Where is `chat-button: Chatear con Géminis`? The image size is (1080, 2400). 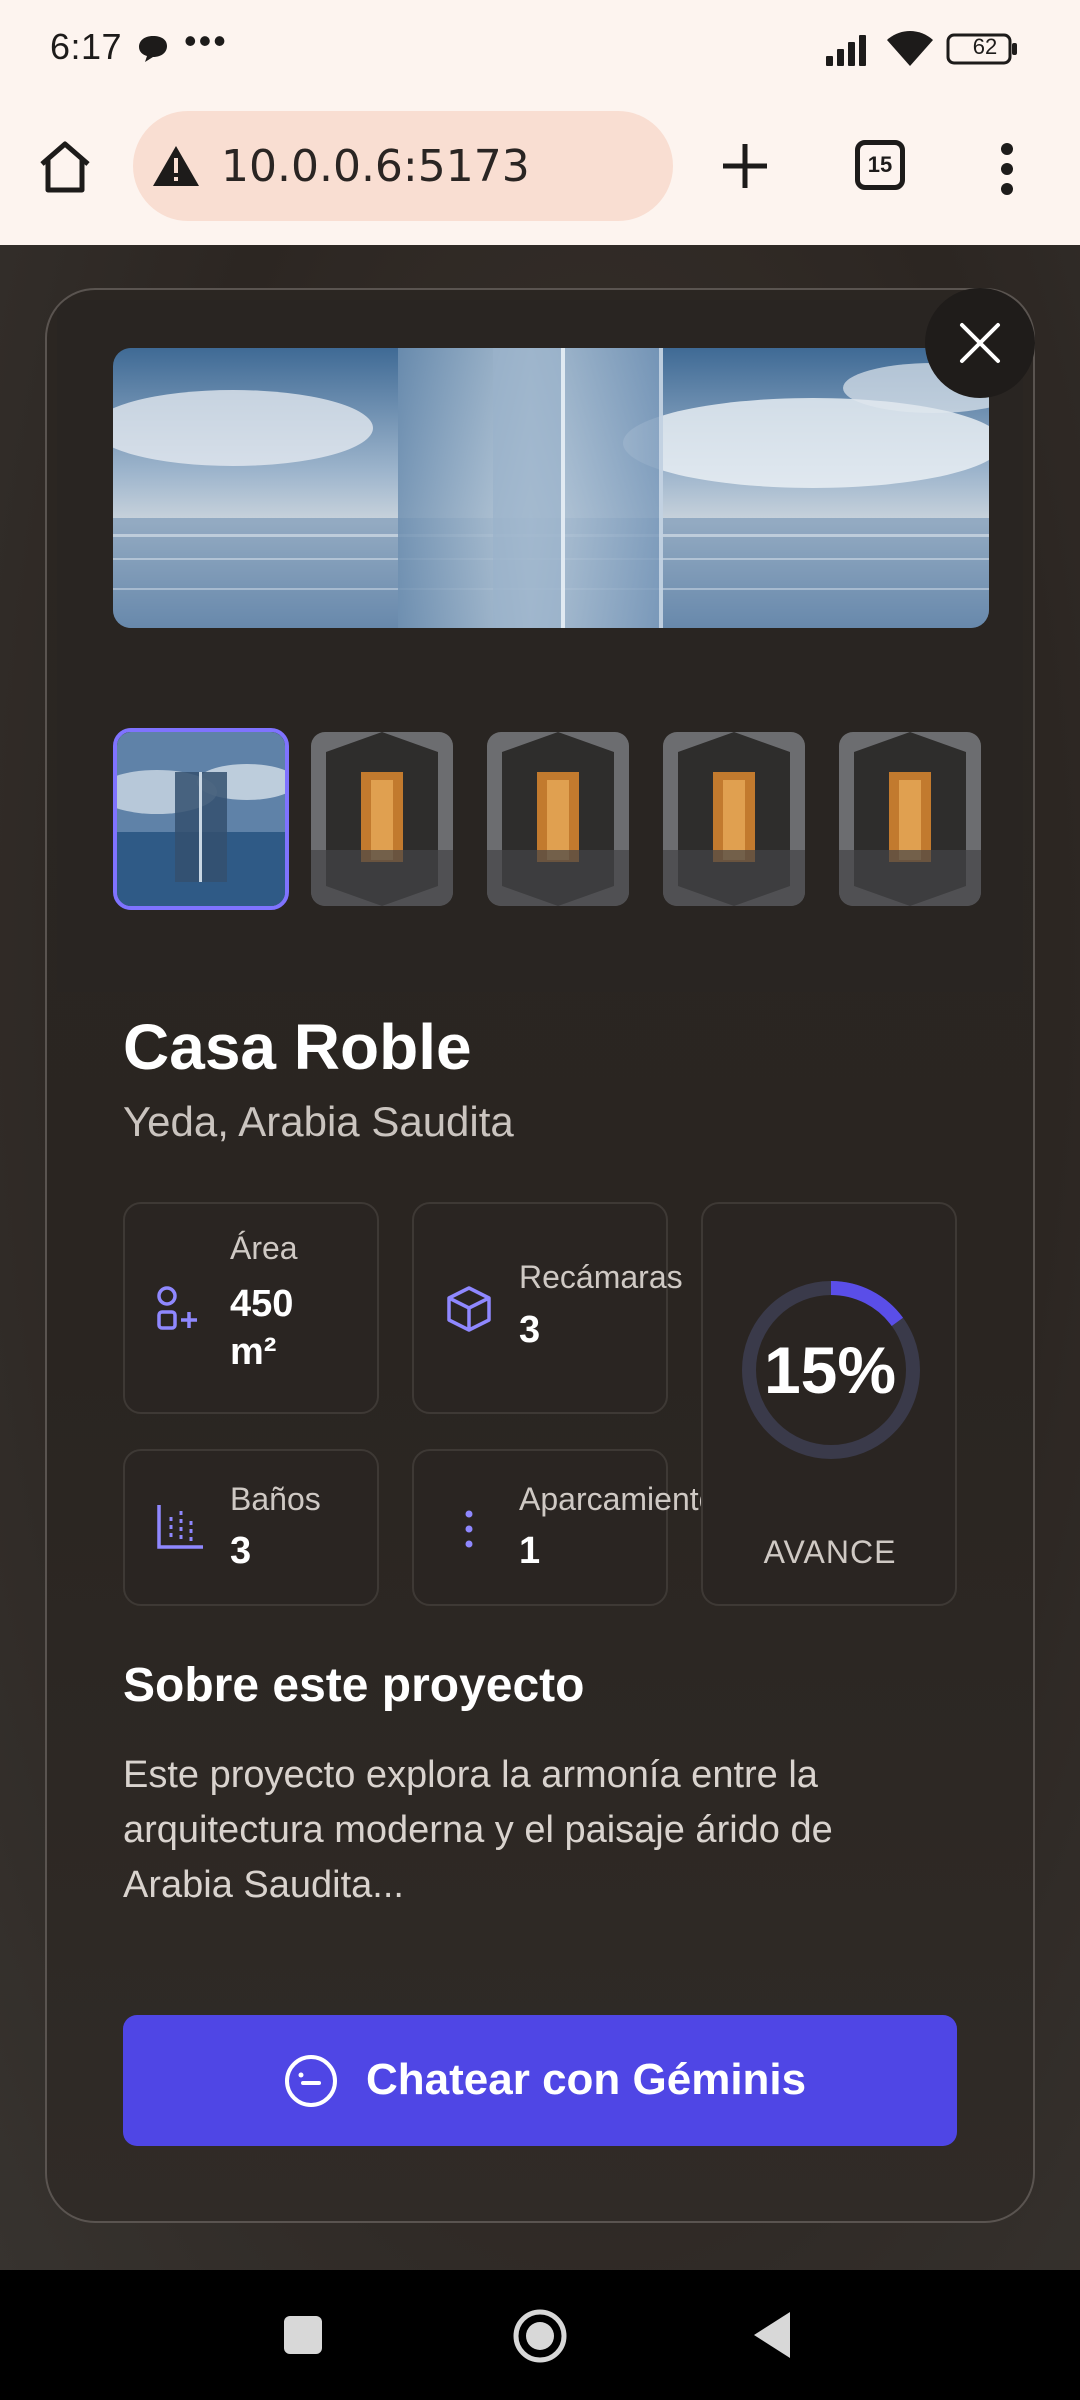 chat-button: Chatear con Géminis is located at coordinates (540, 2080).